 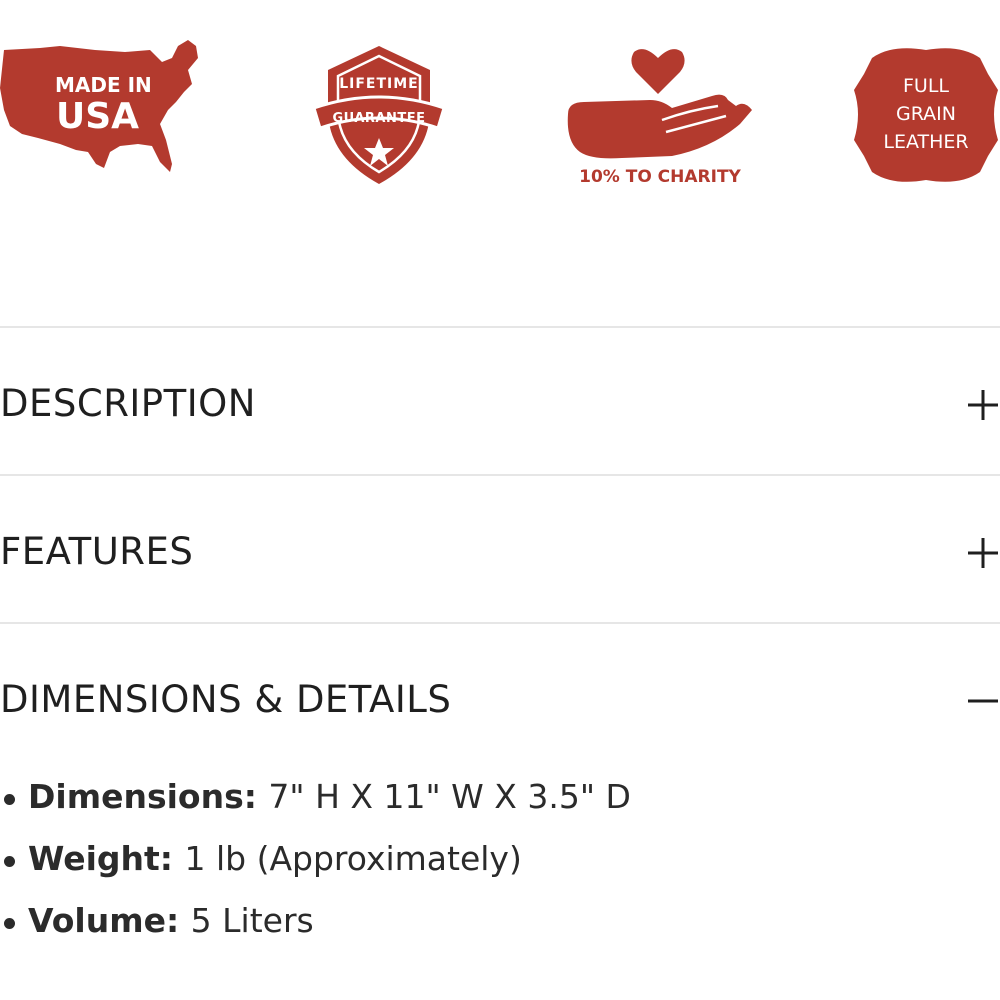 I want to click on grain-label: GRAIN, so click(x=926, y=114).